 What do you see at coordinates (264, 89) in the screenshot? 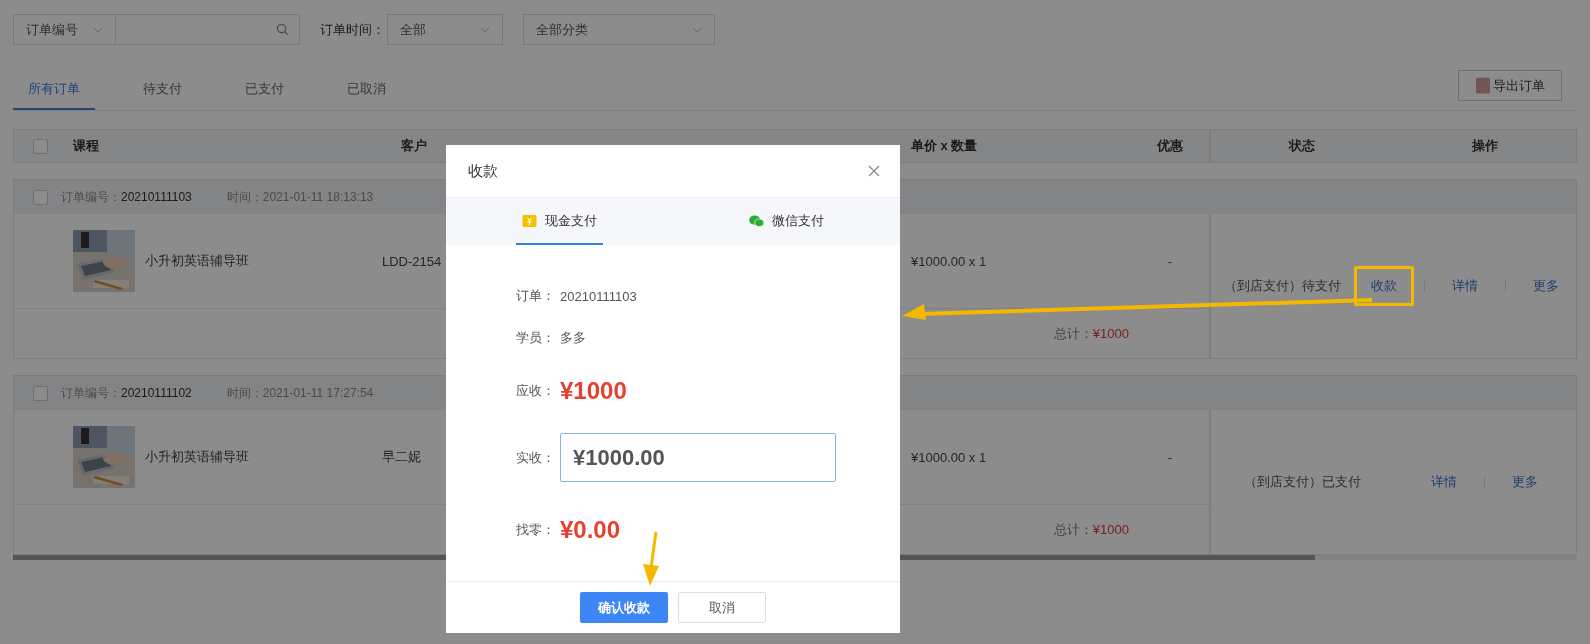
I see `order-tab: 已支付` at bounding box center [264, 89].